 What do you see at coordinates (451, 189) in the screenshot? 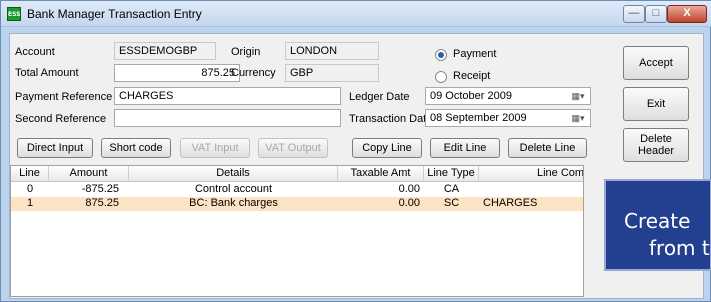
I see `cell-line-type: CA` at bounding box center [451, 189].